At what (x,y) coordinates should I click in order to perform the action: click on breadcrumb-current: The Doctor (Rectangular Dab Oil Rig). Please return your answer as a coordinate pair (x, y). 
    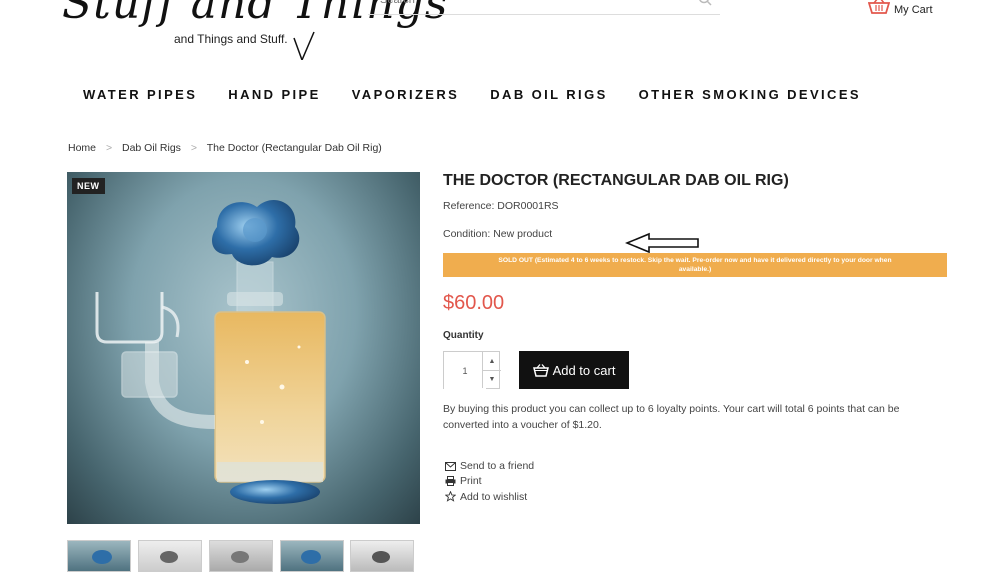
    Looking at the image, I should click on (294, 148).